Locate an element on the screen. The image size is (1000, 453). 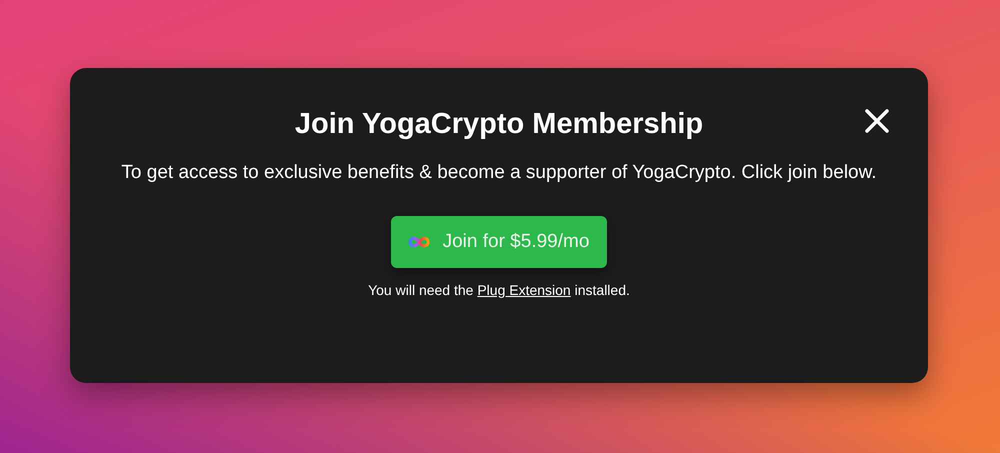
infinity-icon is located at coordinates (418, 242).